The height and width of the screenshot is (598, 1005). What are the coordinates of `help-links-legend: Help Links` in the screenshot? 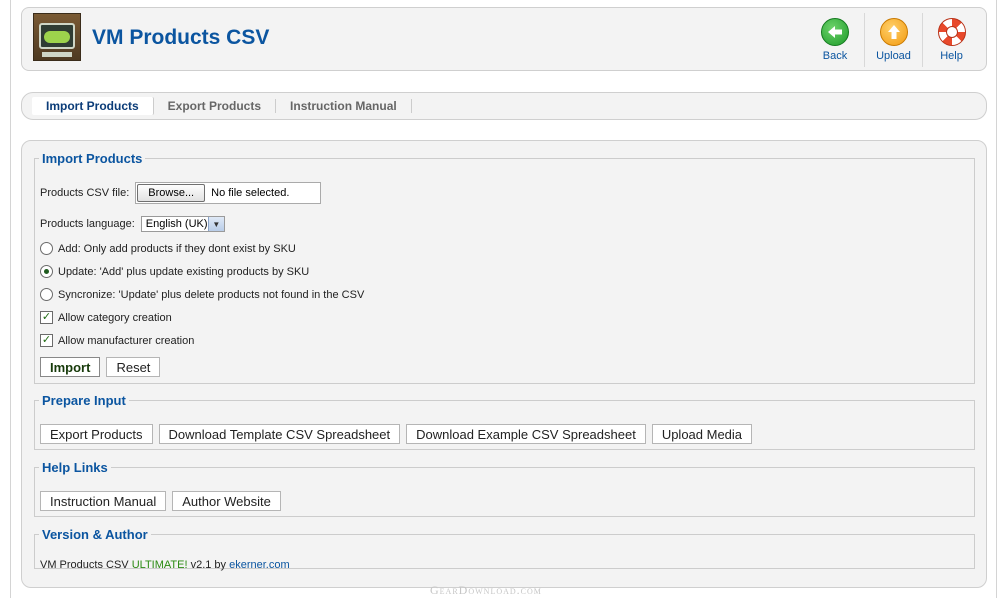 It's located at (75, 467).